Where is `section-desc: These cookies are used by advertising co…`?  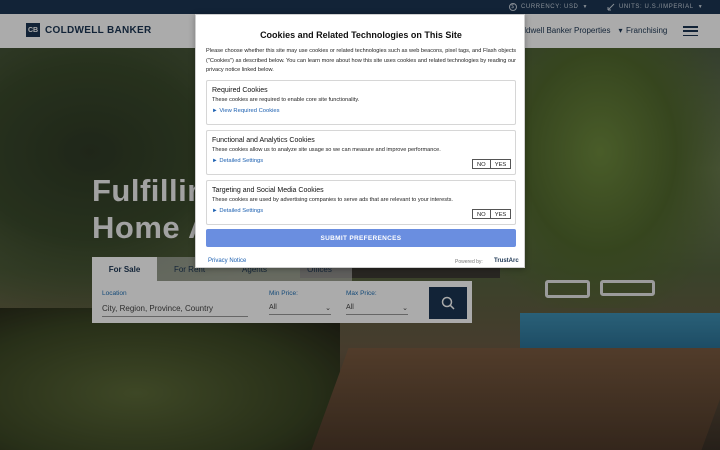 section-desc: These cookies are used by advertising co… is located at coordinates (332, 200).